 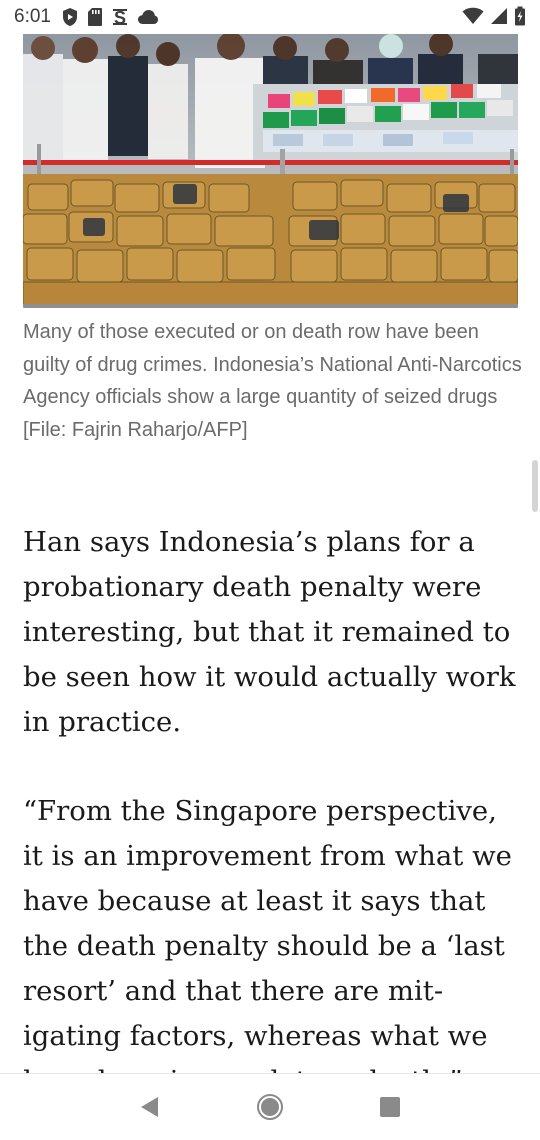 I want to click on home-icon, so click(x=270, y=1107).